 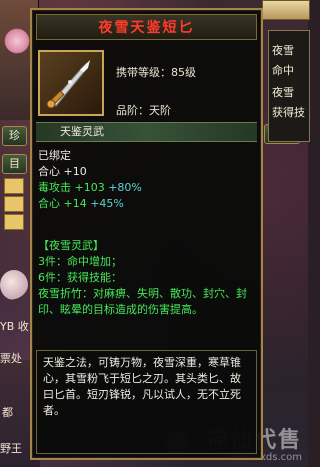 I want to click on item-title: 夜雪天鉴短匕, so click(x=146, y=28).